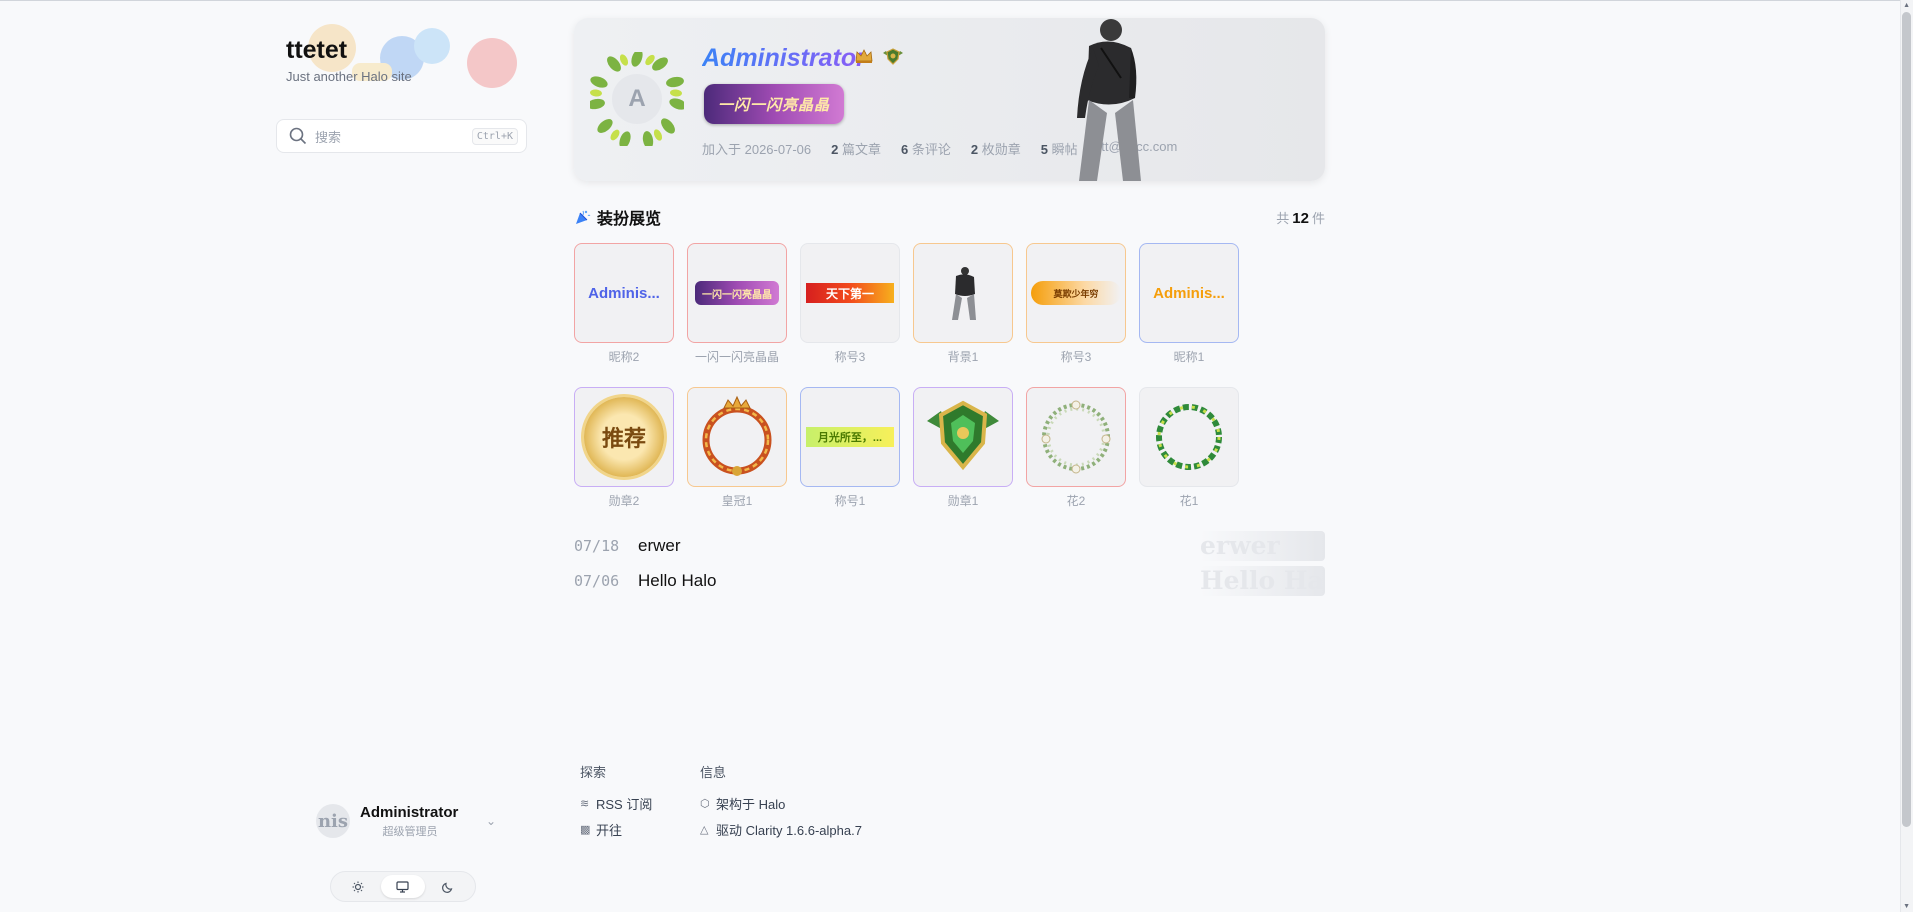 The image size is (1913, 912). Describe the element at coordinates (995, 149) in the screenshot. I see `stat-badges: 2 枚勋章` at that location.